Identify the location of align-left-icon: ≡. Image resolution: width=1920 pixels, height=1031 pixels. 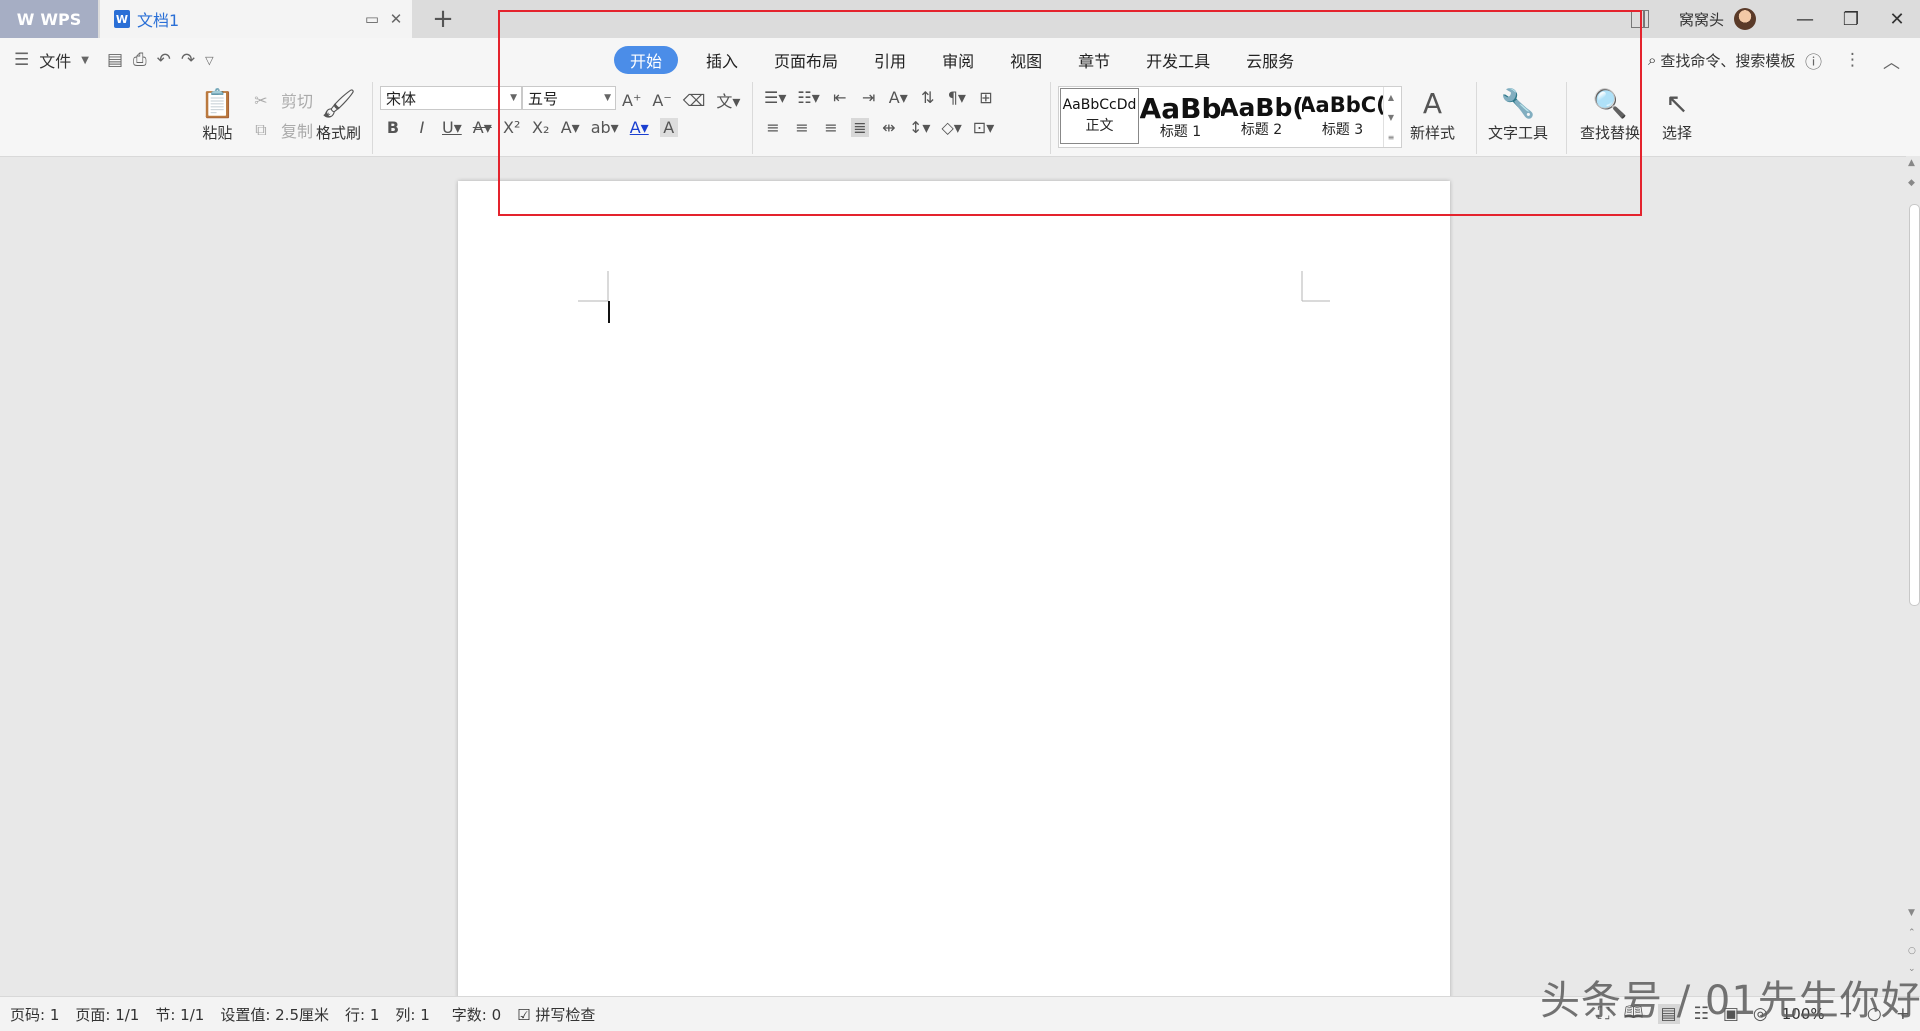
(773, 127).